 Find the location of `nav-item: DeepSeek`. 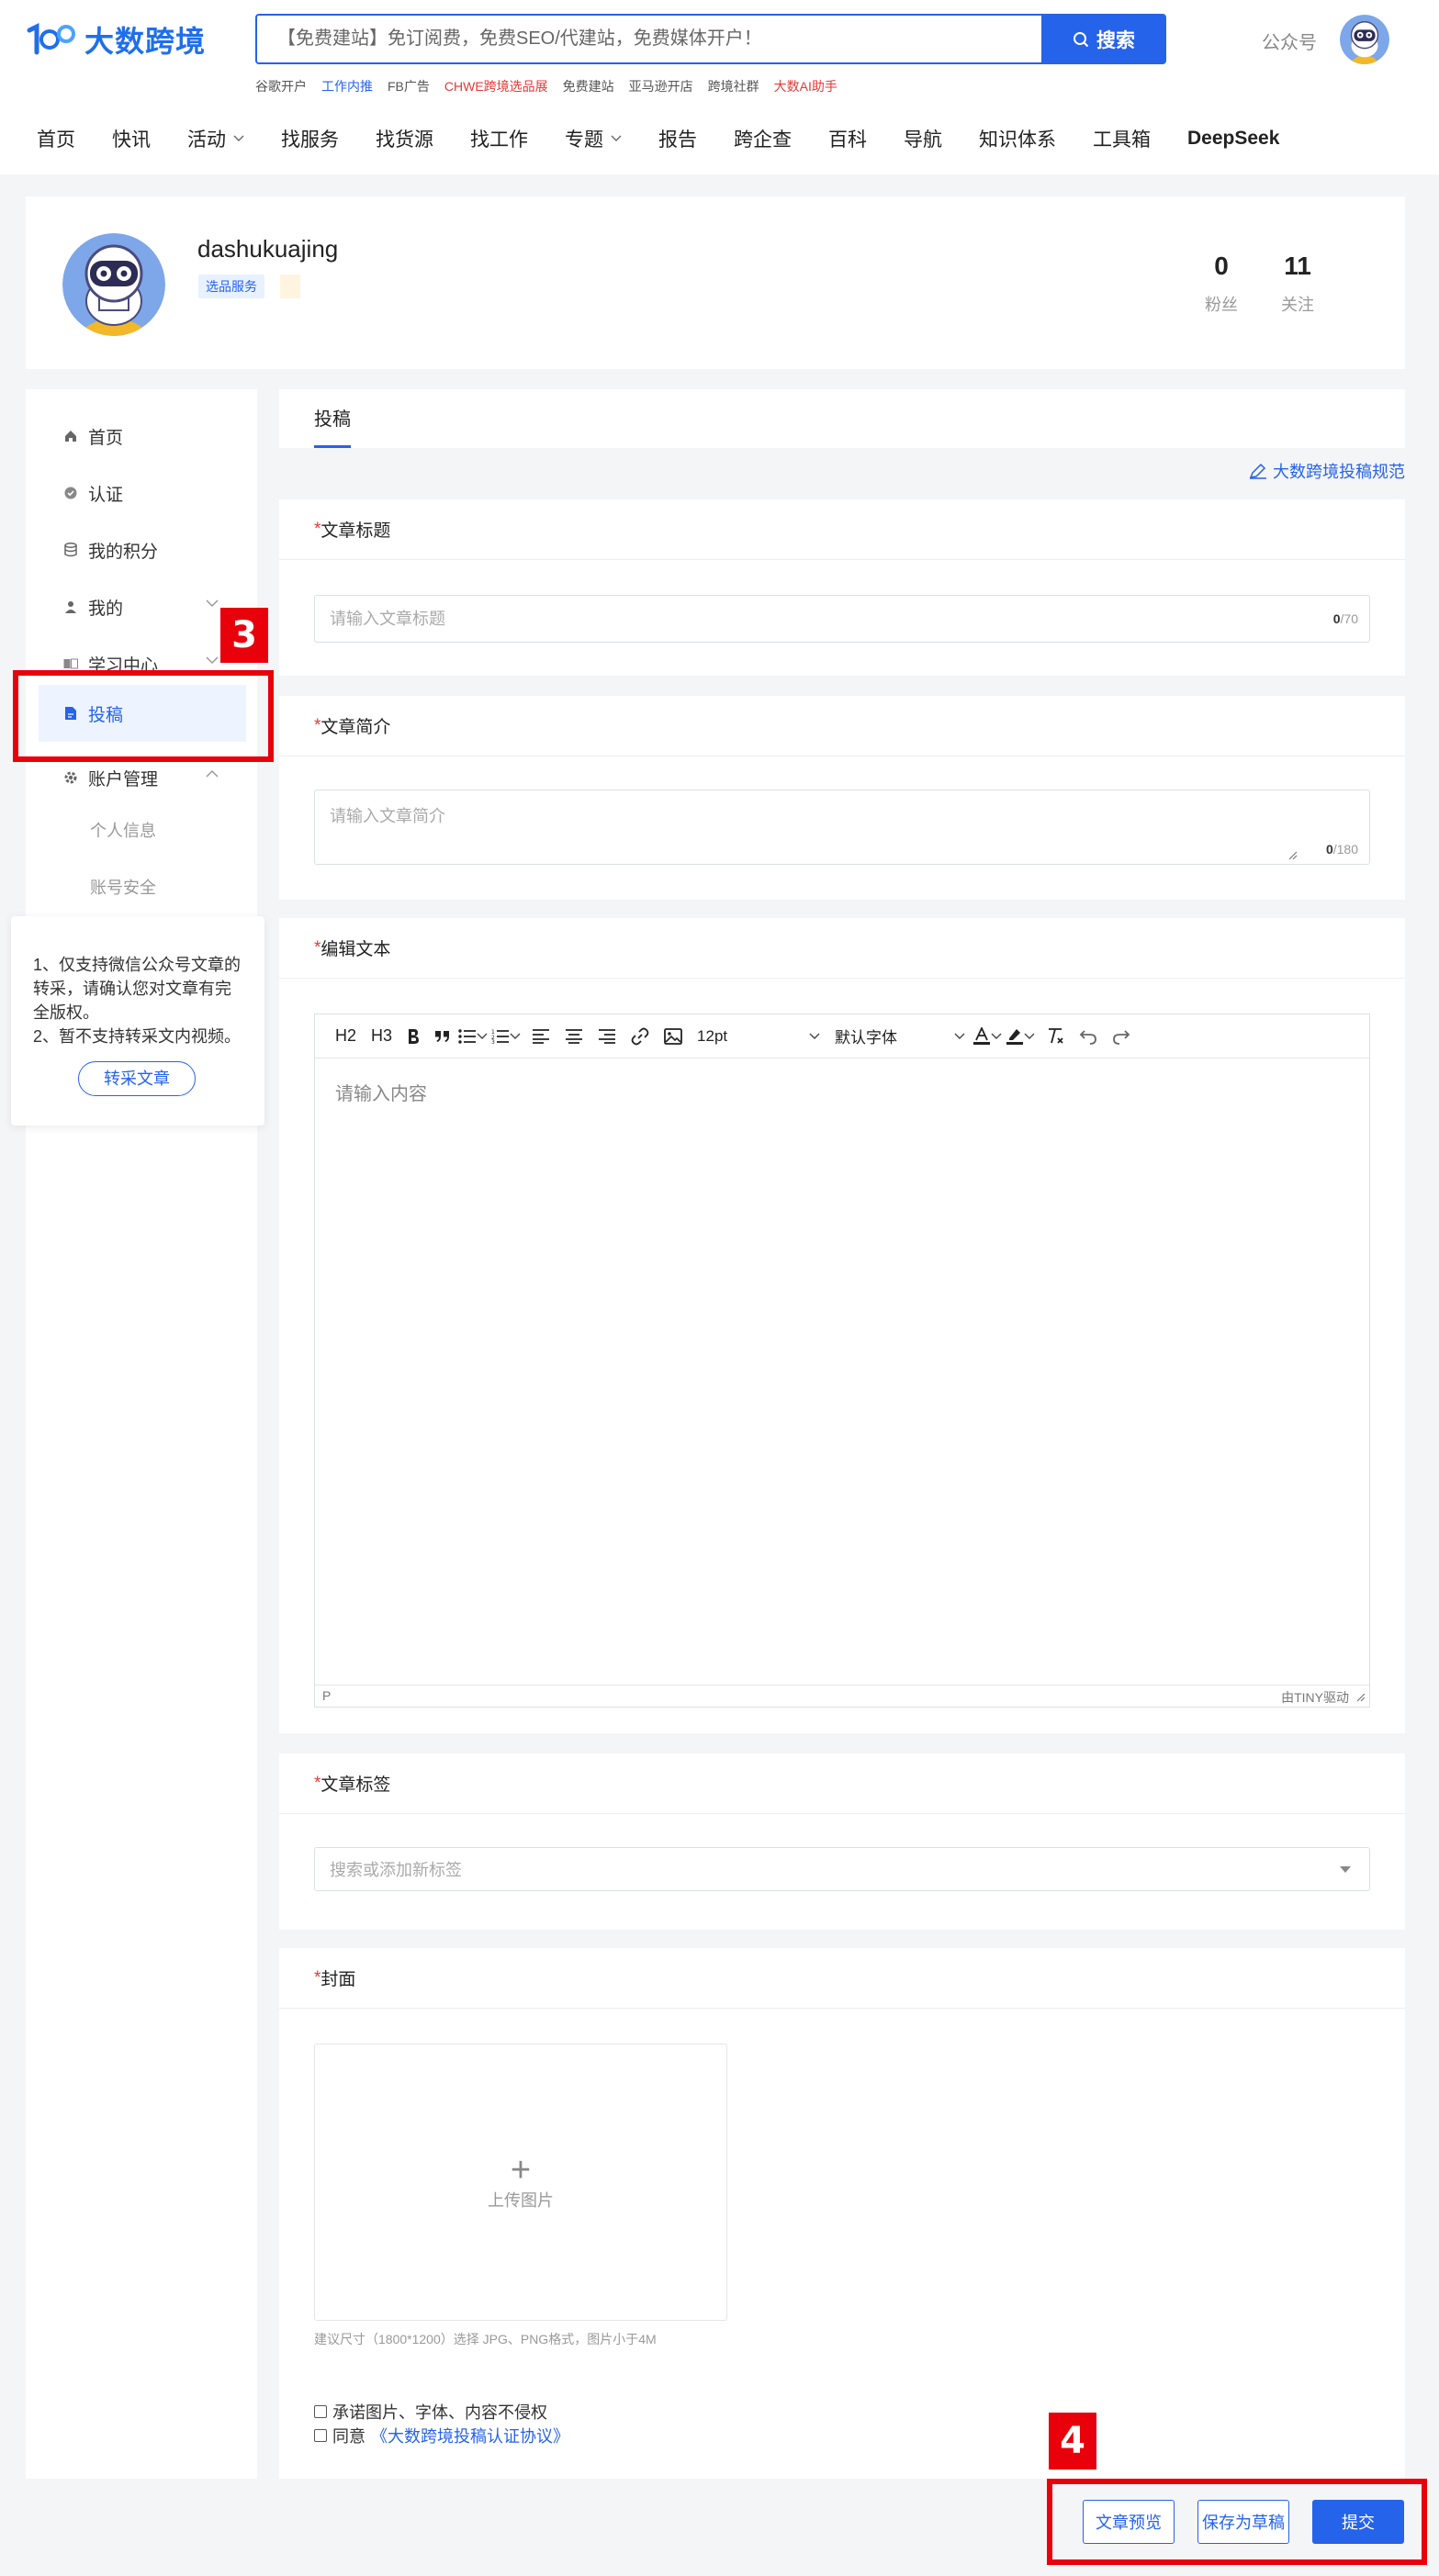

nav-item: DeepSeek is located at coordinates (1233, 139).